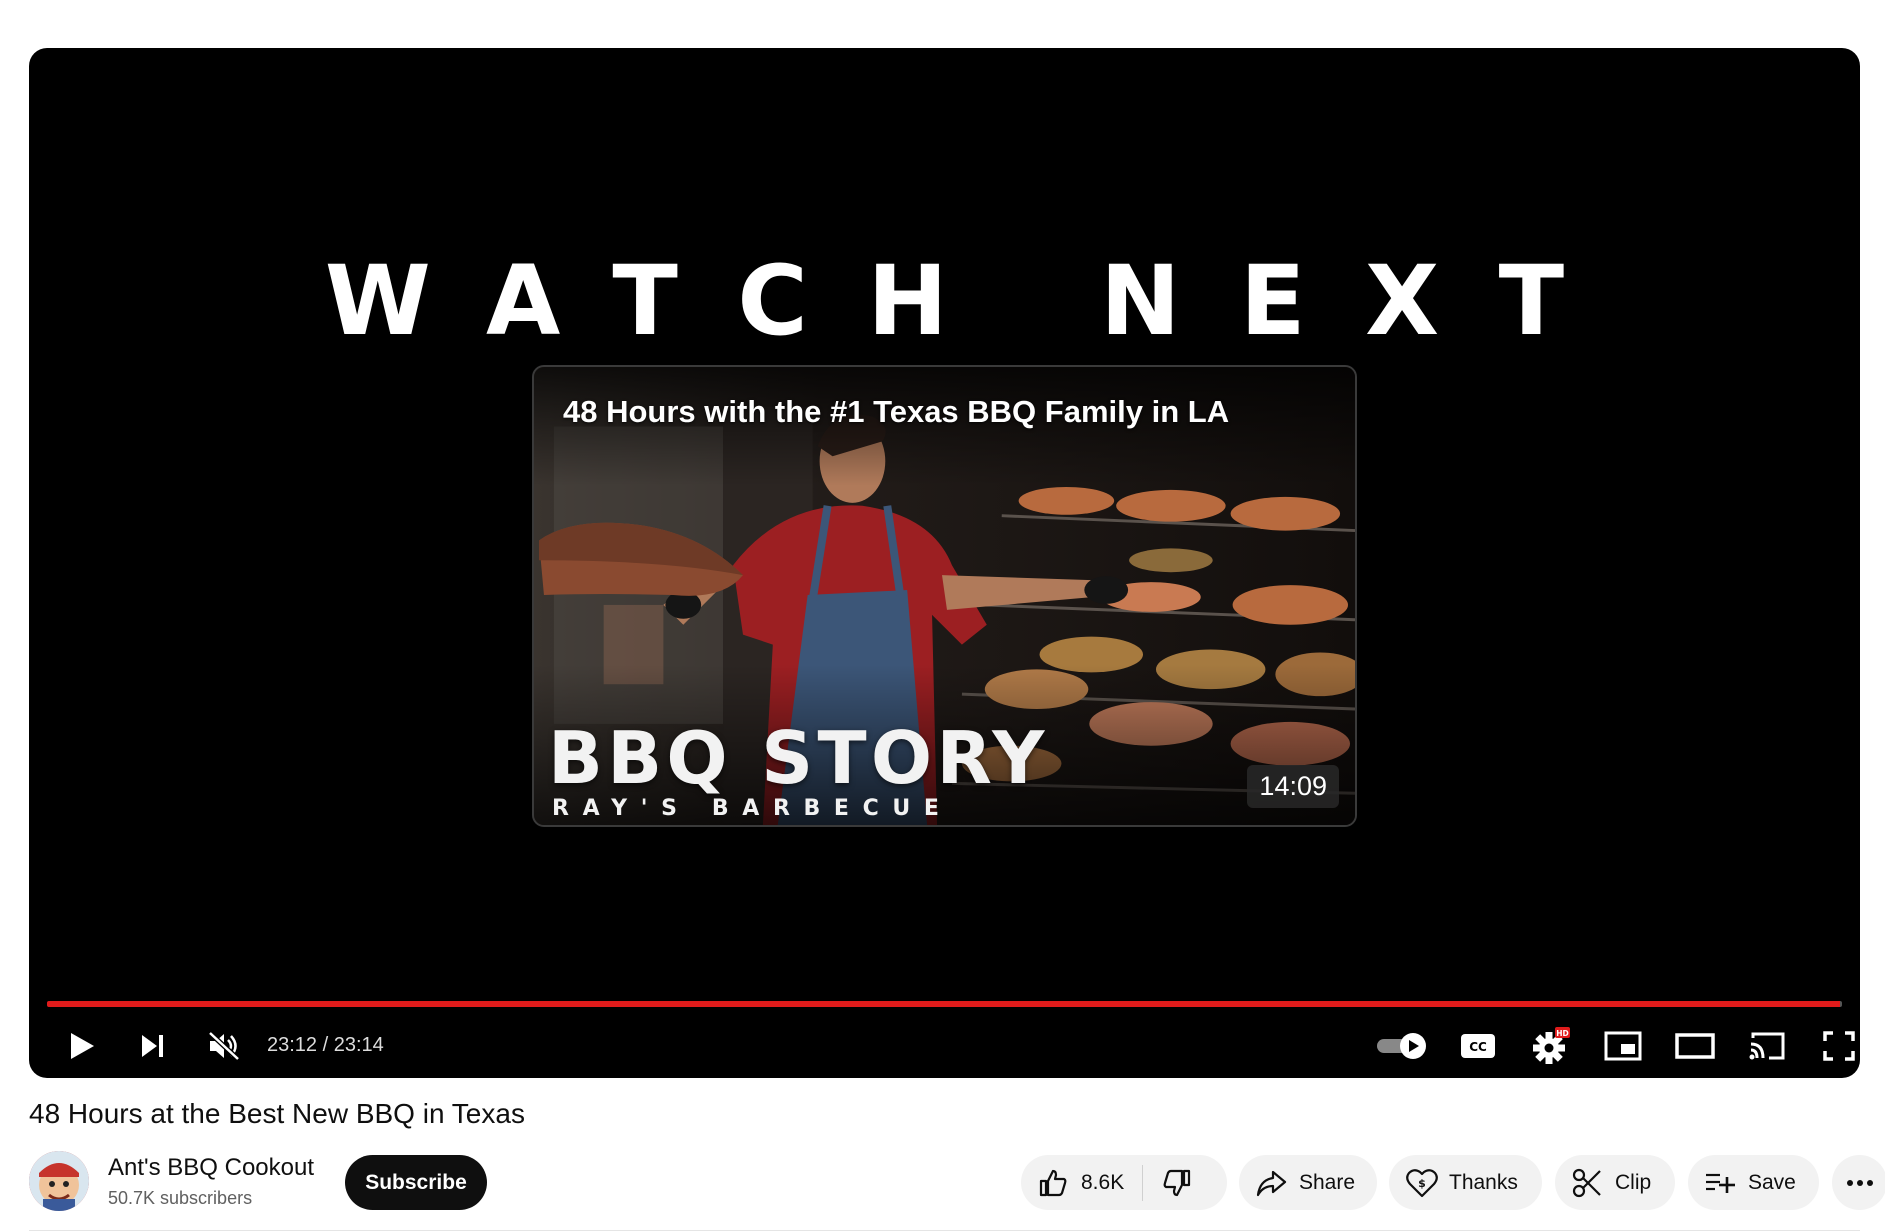 Image resolution: width=1885 pixels, height=1232 pixels. I want to click on autoplay-toggle, so click(1403, 1046).